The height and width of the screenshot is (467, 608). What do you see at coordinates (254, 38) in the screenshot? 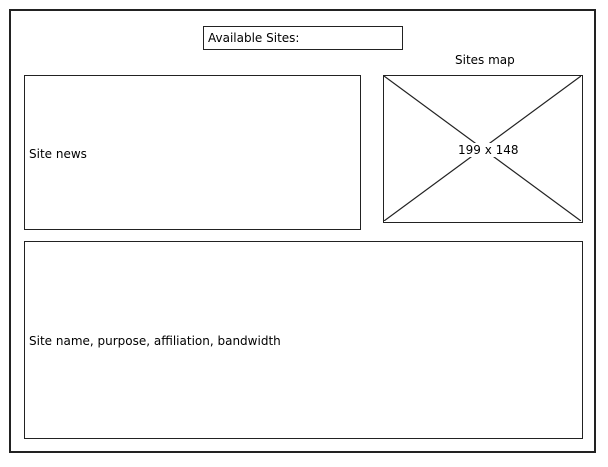
I see `available-sites-label: Available Sites:` at bounding box center [254, 38].